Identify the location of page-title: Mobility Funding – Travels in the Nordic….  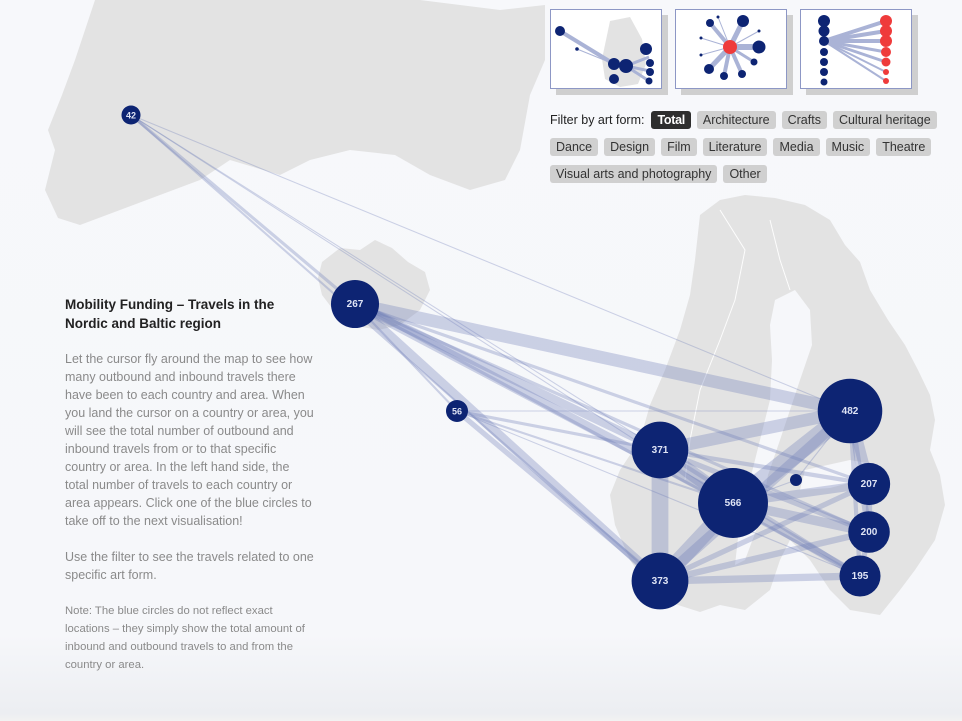
(170, 314).